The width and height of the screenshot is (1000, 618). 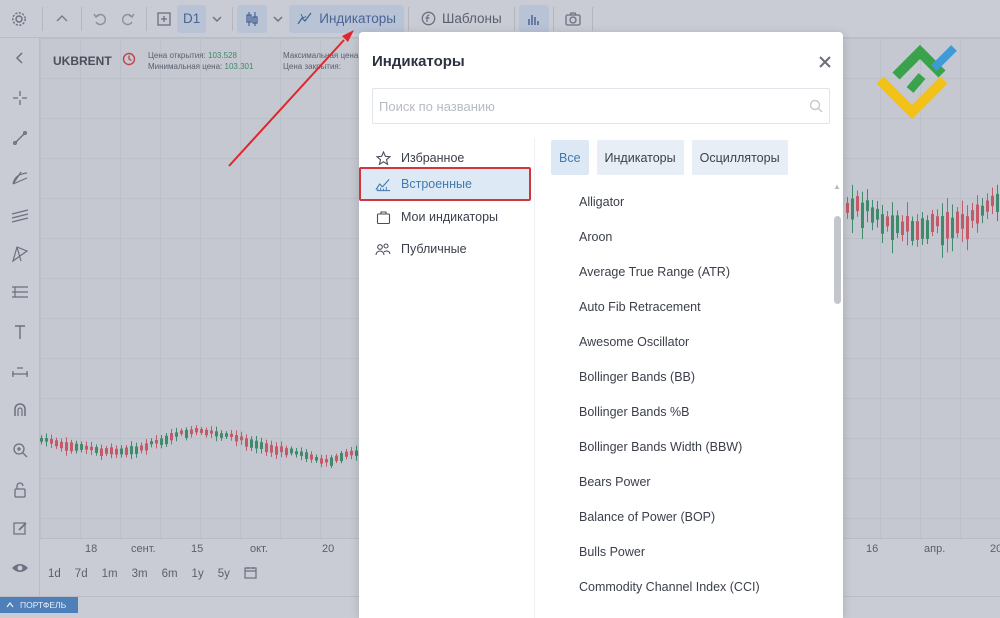 What do you see at coordinates (647, 517) in the screenshot?
I see `indicator-item: Balance of Power (BOP)` at bounding box center [647, 517].